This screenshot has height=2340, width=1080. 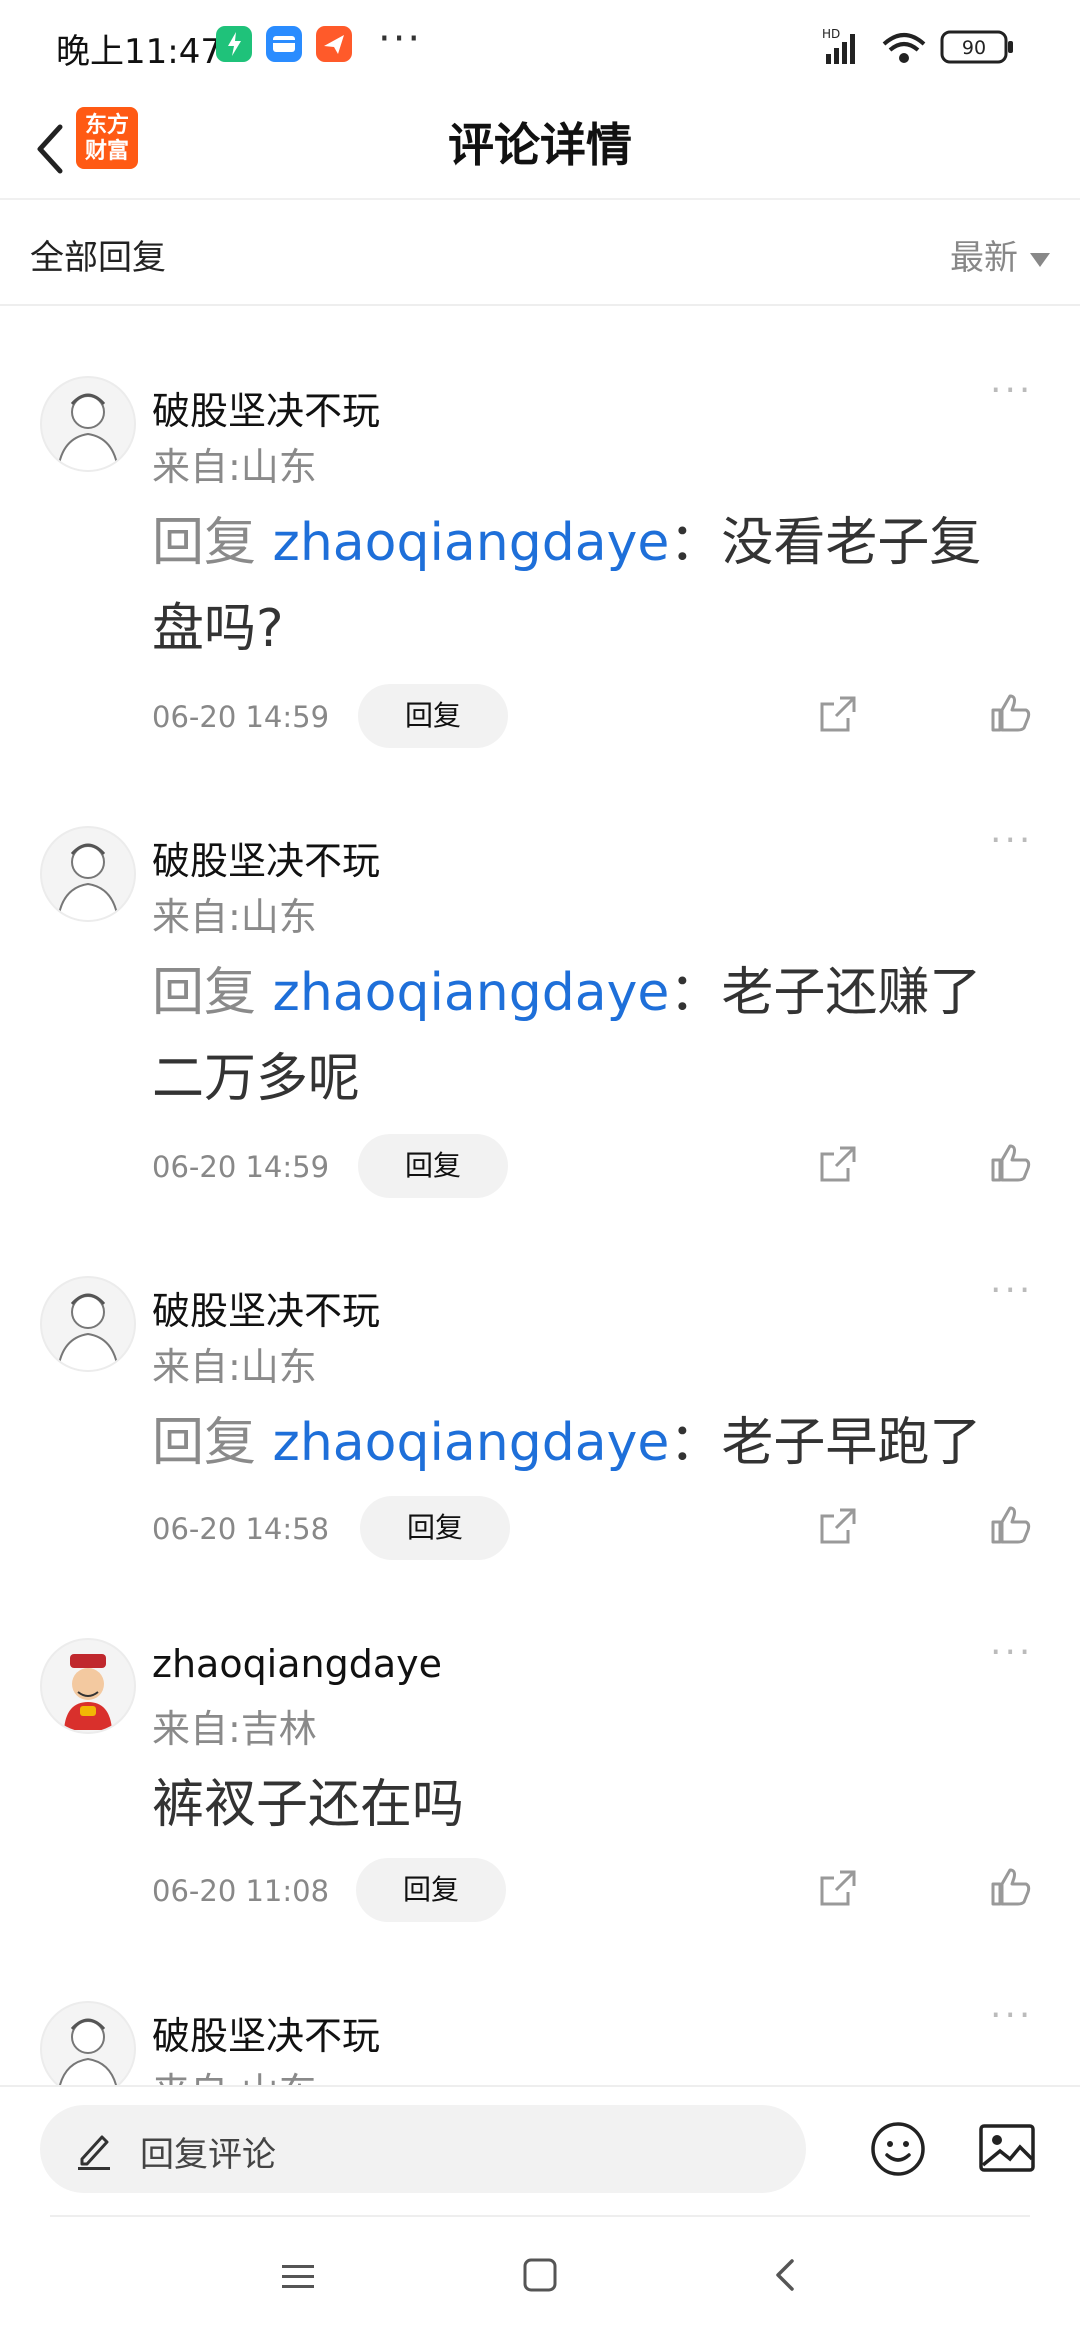 I want to click on home-icon, so click(x=540, y=2277).